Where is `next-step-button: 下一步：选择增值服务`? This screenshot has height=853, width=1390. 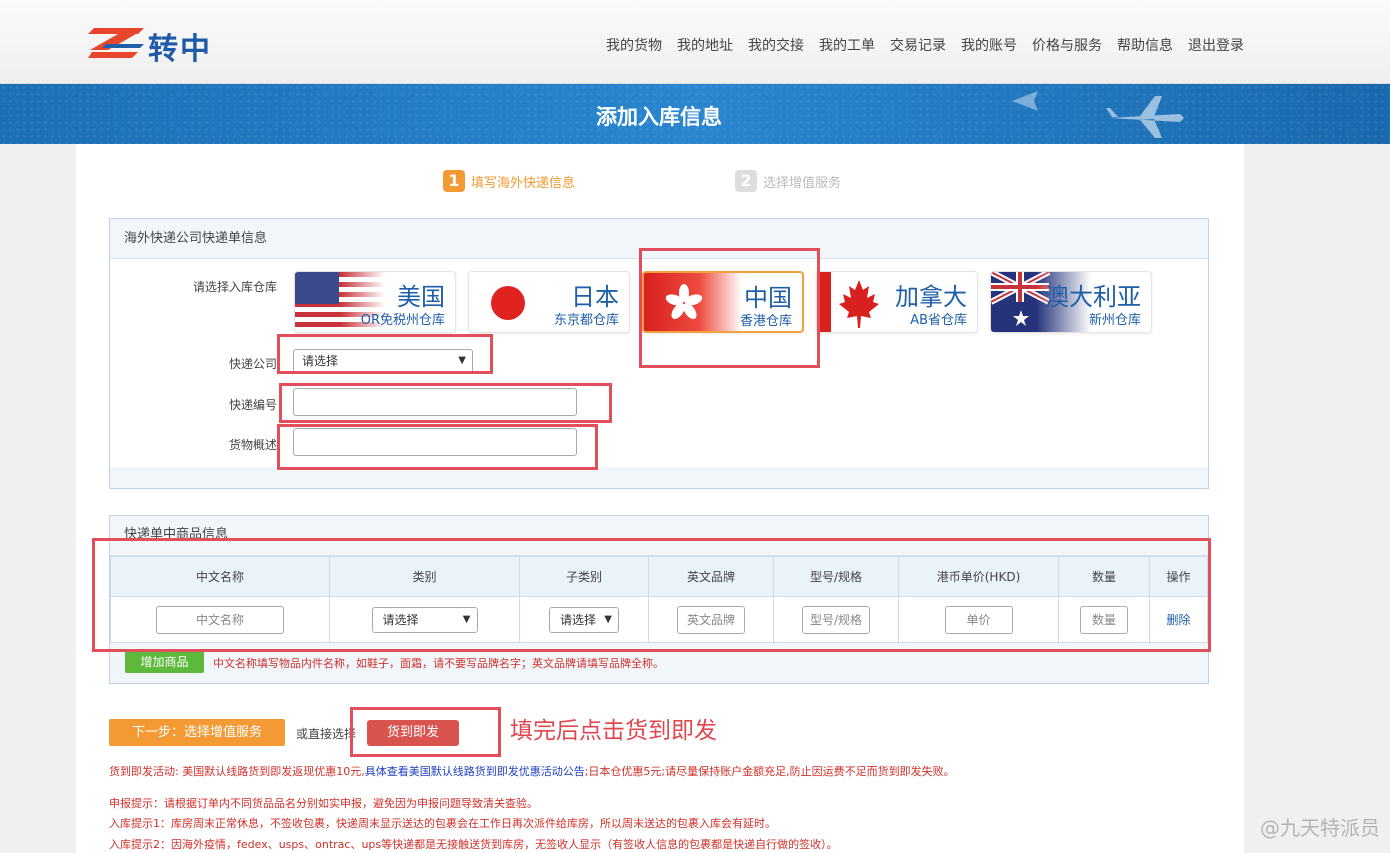 next-step-button: 下一步：选择增值服务 is located at coordinates (197, 732).